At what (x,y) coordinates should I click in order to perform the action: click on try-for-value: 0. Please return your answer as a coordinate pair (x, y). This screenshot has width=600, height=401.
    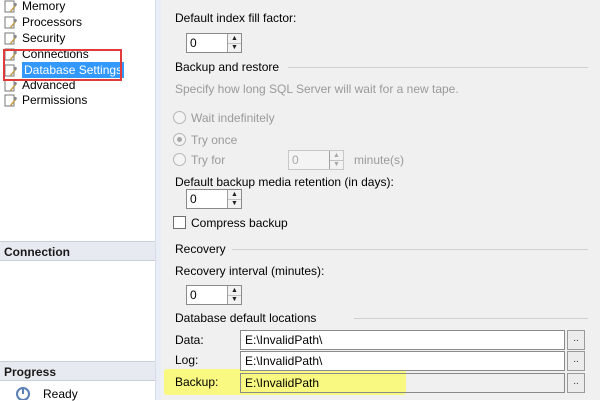
    Looking at the image, I should click on (309, 160).